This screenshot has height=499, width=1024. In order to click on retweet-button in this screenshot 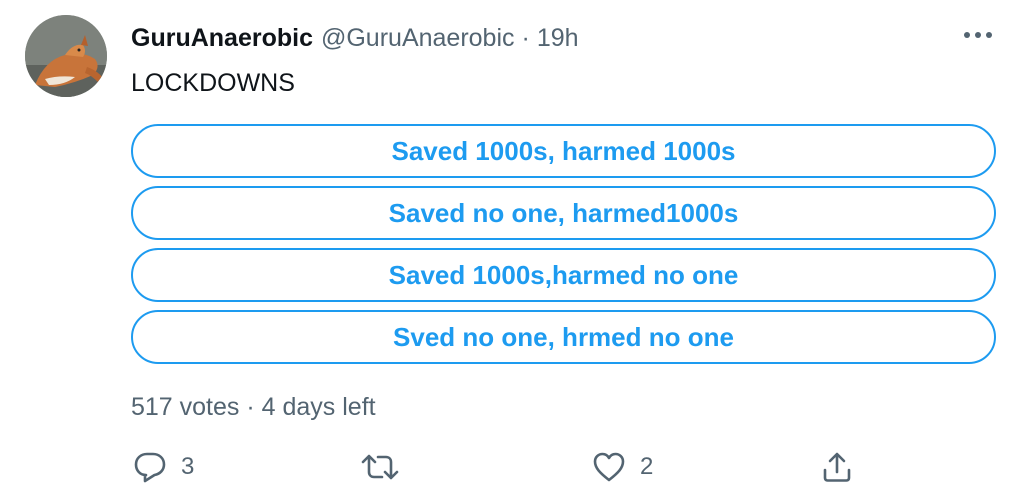, I will do `click(387, 467)`.